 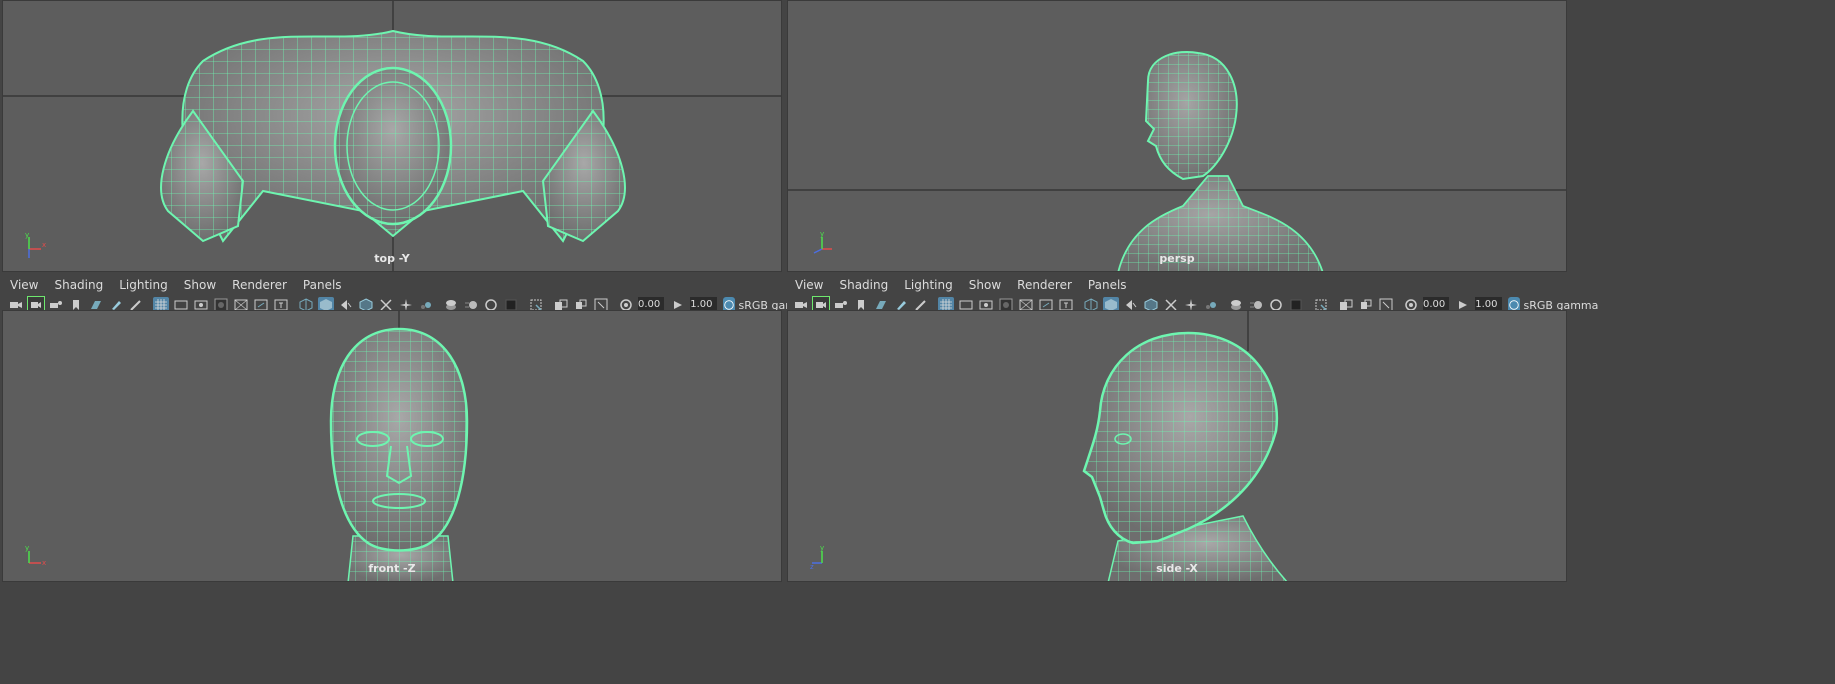 What do you see at coordinates (1185, 446) in the screenshot?
I see `side-view-wireframe` at bounding box center [1185, 446].